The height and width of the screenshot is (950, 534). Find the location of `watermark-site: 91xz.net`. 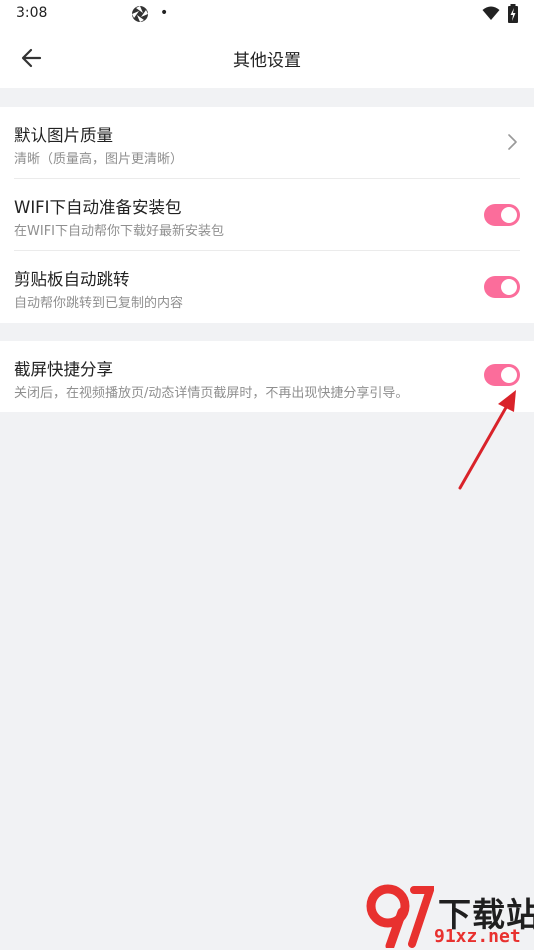

watermark-site: 91xz.net is located at coordinates (477, 936).